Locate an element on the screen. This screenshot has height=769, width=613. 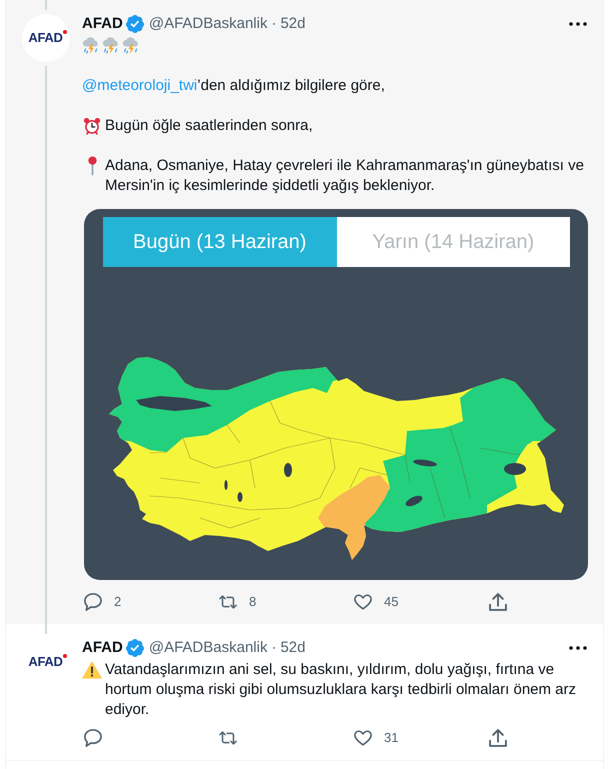
tweet-text: @meteoroloji_twi’den aldığımız bilgilere göre, is located at coordinates (233, 85).